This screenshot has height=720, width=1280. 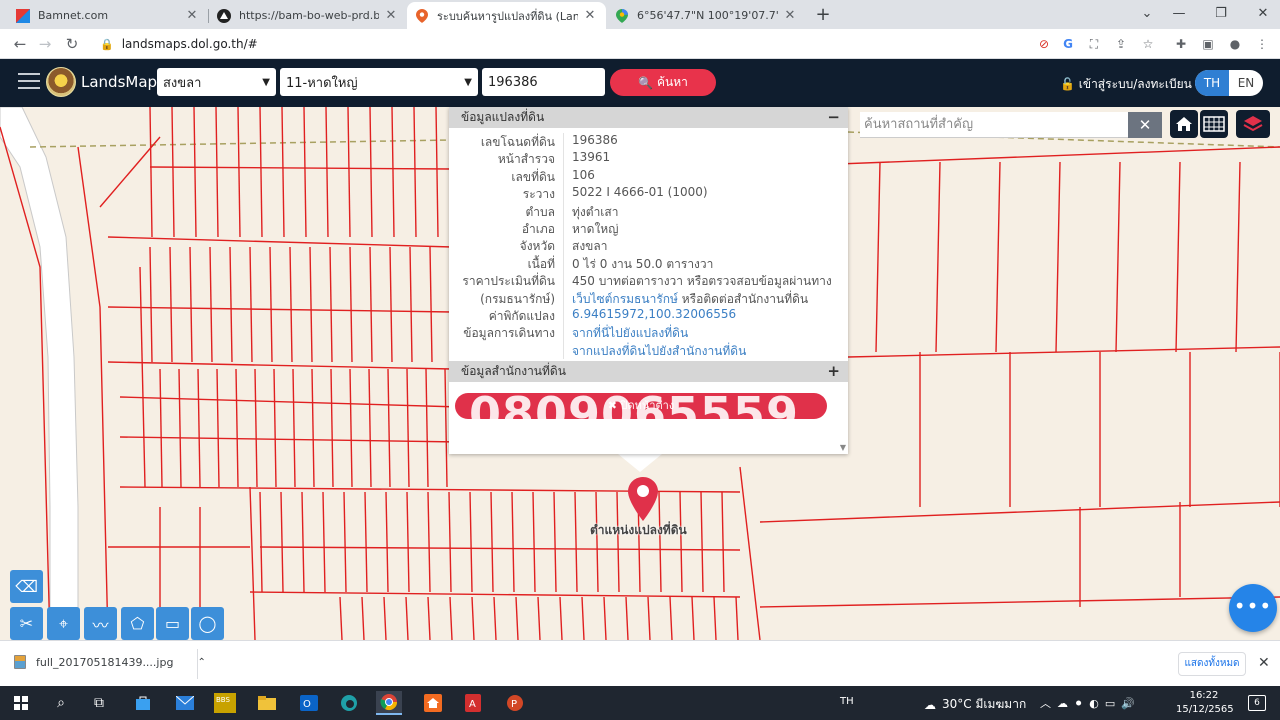 What do you see at coordinates (26, 623) in the screenshot?
I see `measure-cross-tool-icon: ✂` at bounding box center [26, 623].